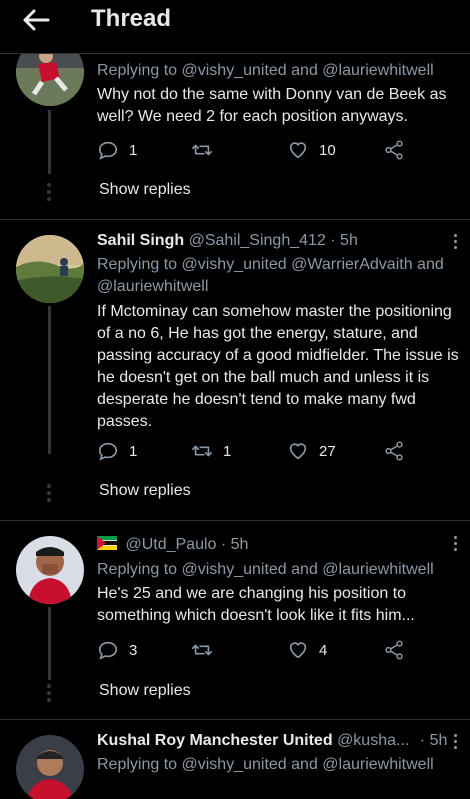 This screenshot has width=470, height=799. I want to click on like-count: 10, so click(327, 150).